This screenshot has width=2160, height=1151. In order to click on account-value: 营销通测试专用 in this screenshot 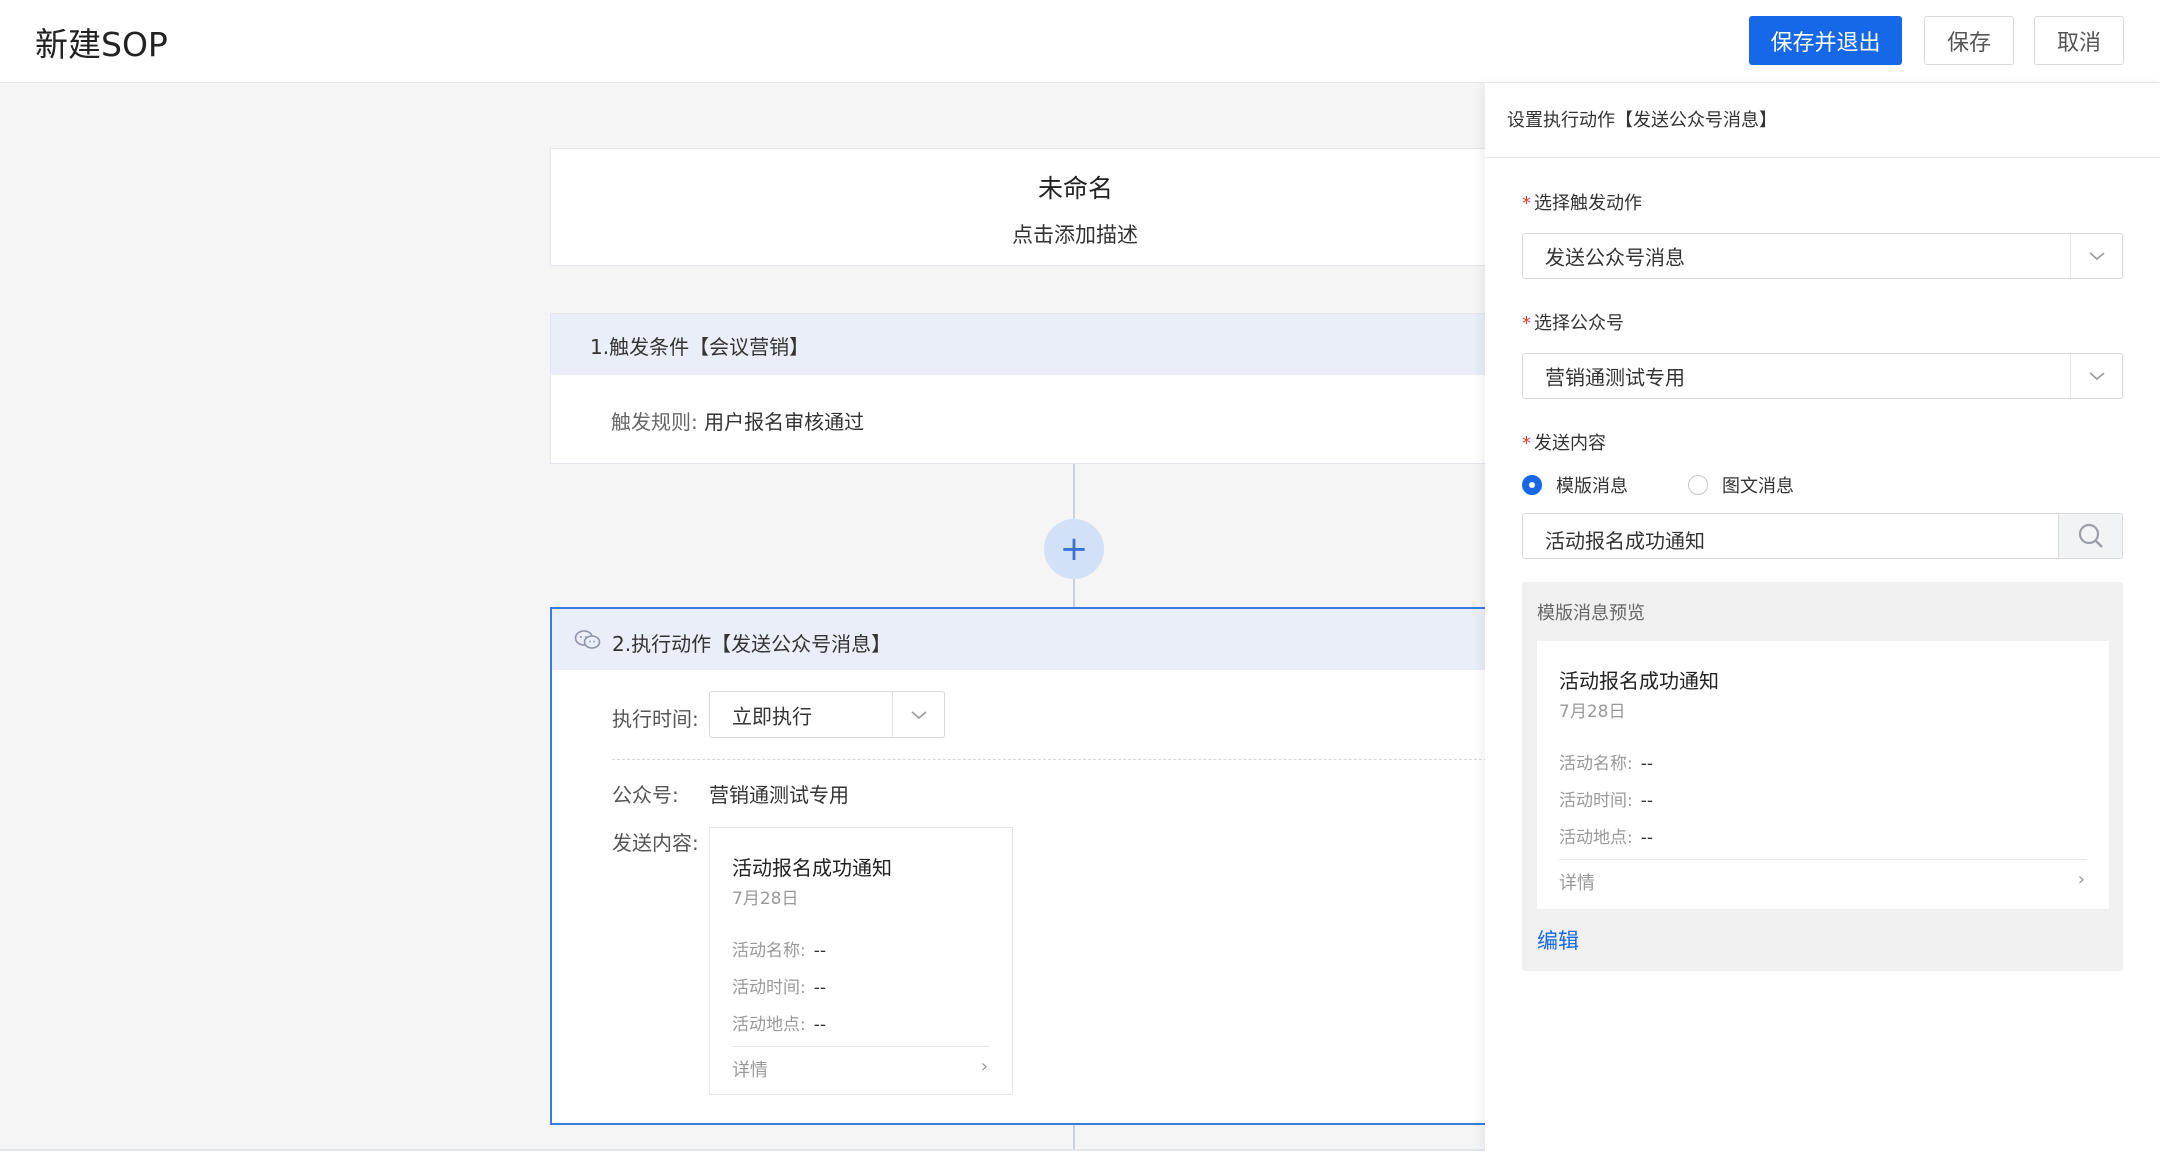, I will do `click(779, 795)`.